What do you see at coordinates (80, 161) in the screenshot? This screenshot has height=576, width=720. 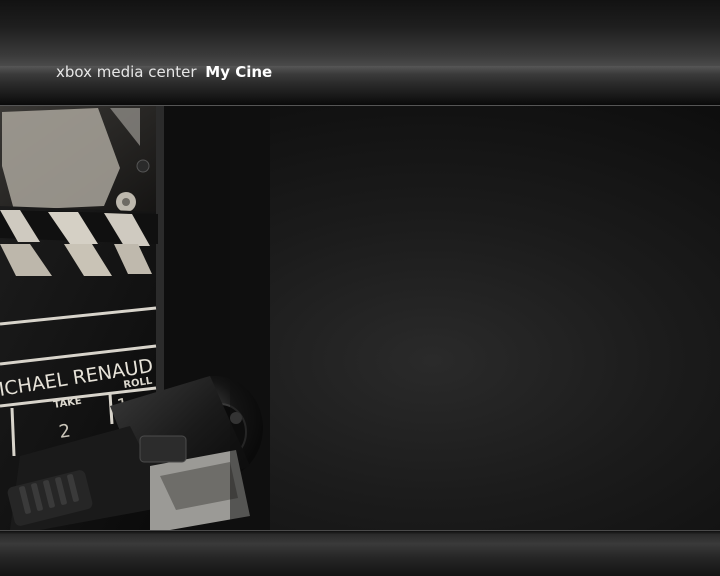 I see `film-reel-icon` at bounding box center [80, 161].